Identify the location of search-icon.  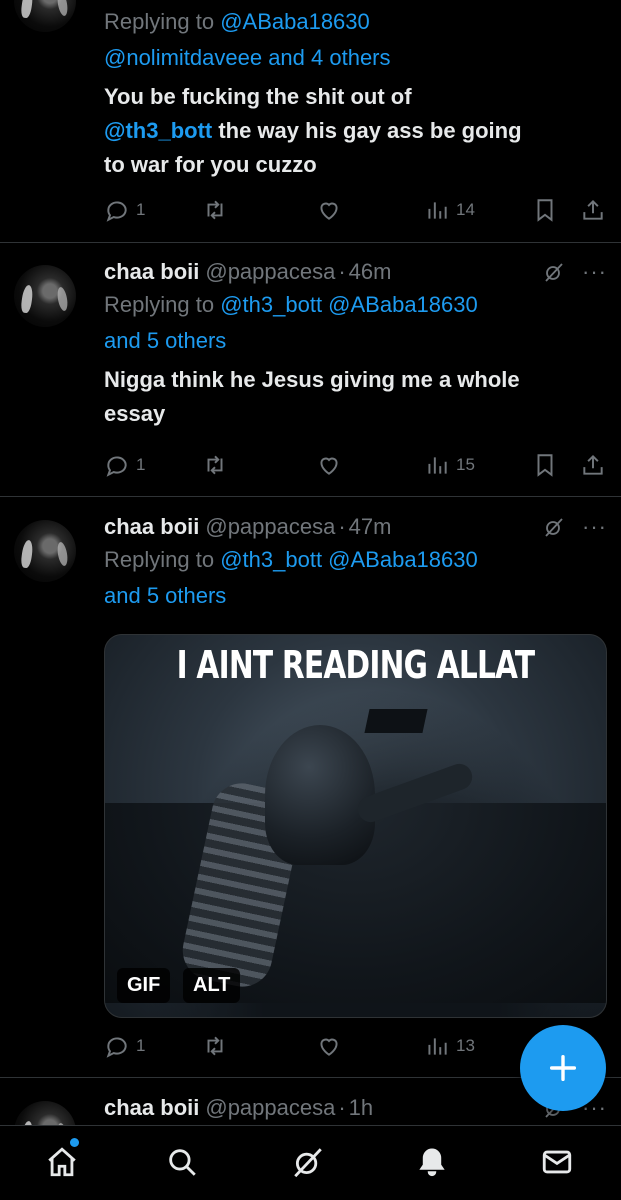
(182, 1162).